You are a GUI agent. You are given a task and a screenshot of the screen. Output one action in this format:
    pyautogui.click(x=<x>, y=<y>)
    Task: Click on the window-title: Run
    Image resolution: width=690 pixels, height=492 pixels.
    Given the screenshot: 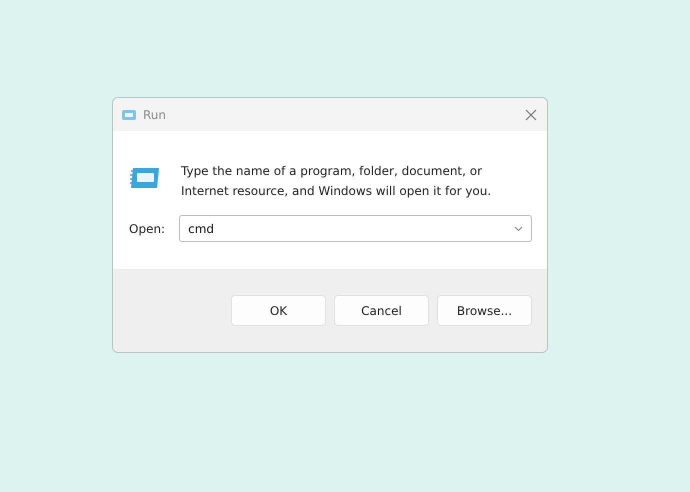 What is the action you would take?
    pyautogui.click(x=154, y=115)
    